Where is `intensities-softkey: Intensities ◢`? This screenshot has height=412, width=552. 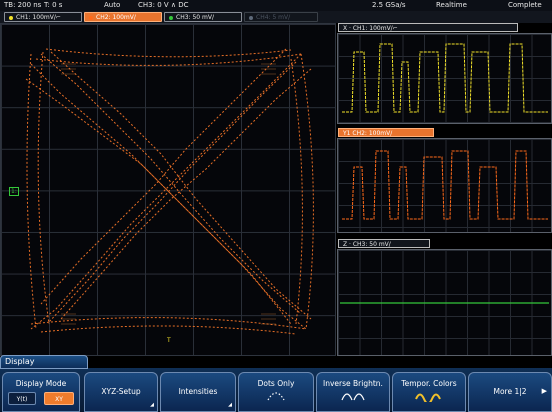 intensities-softkey: Intensities ◢ is located at coordinates (198, 392).